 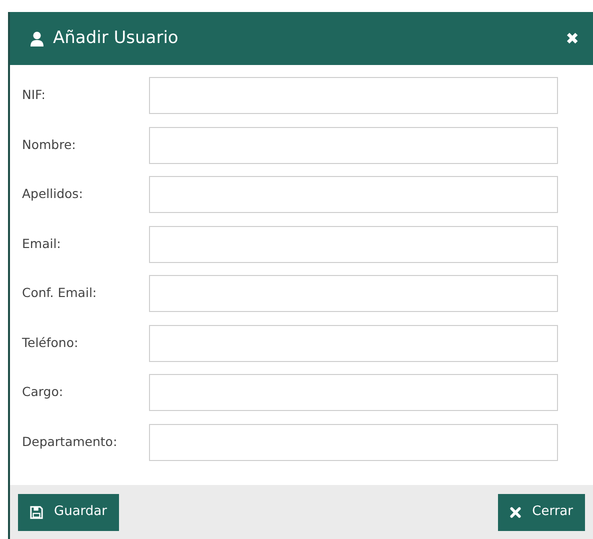 I want to click on field-label: NIF:, so click(x=34, y=95).